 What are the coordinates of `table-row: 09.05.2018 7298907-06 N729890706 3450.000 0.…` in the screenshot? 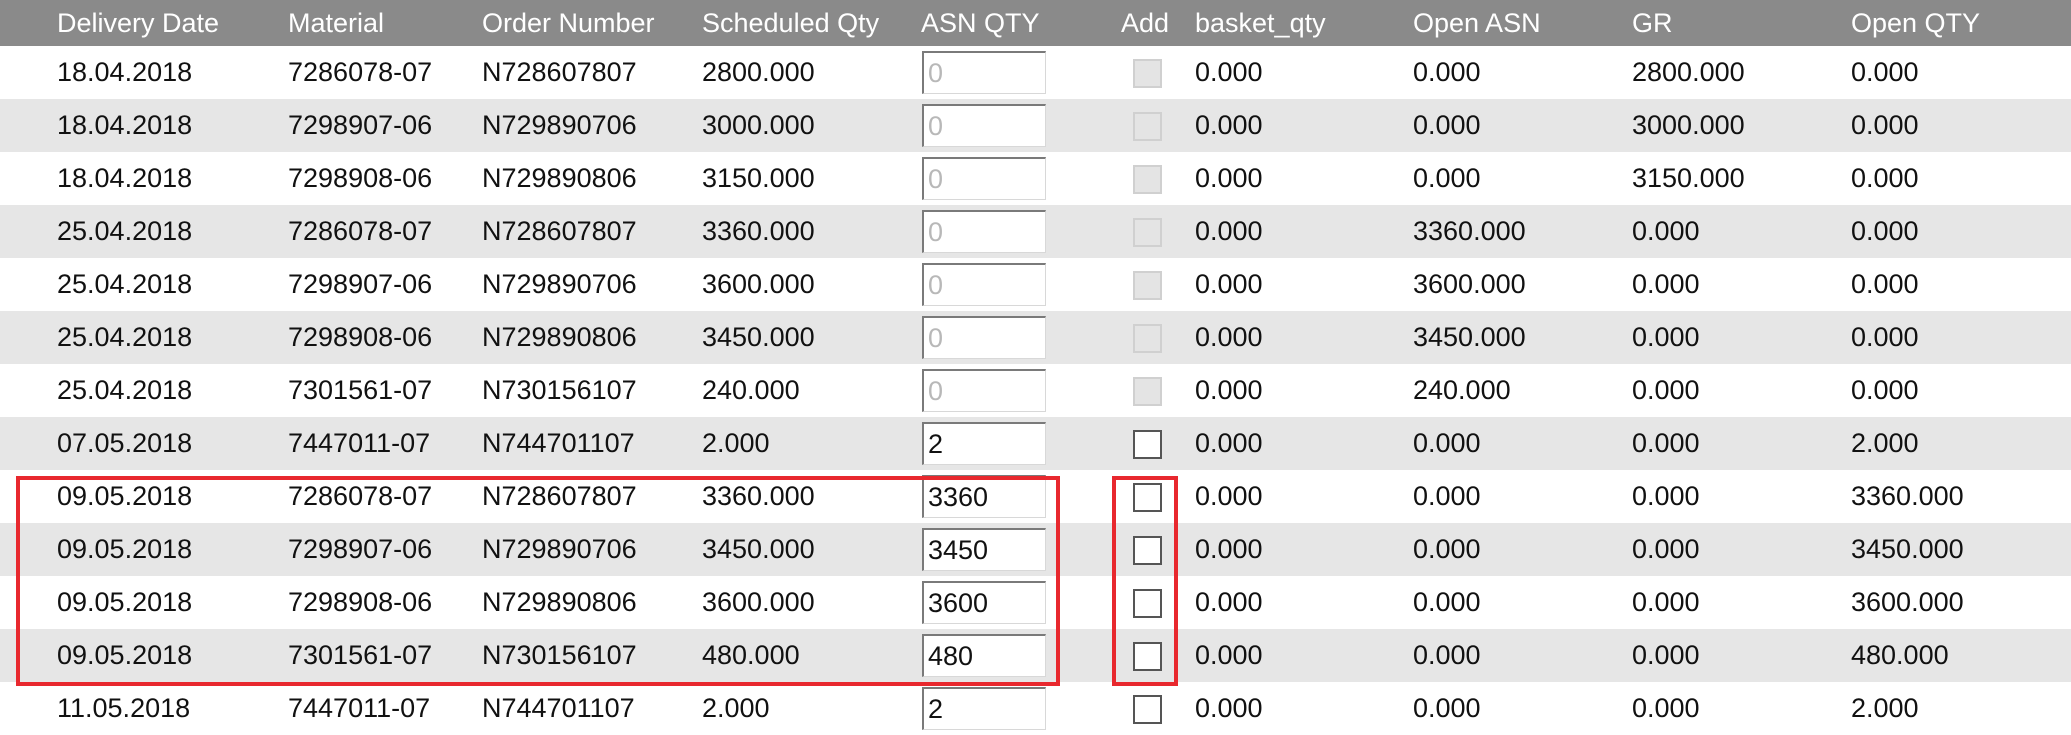 It's located at (1035, 549).